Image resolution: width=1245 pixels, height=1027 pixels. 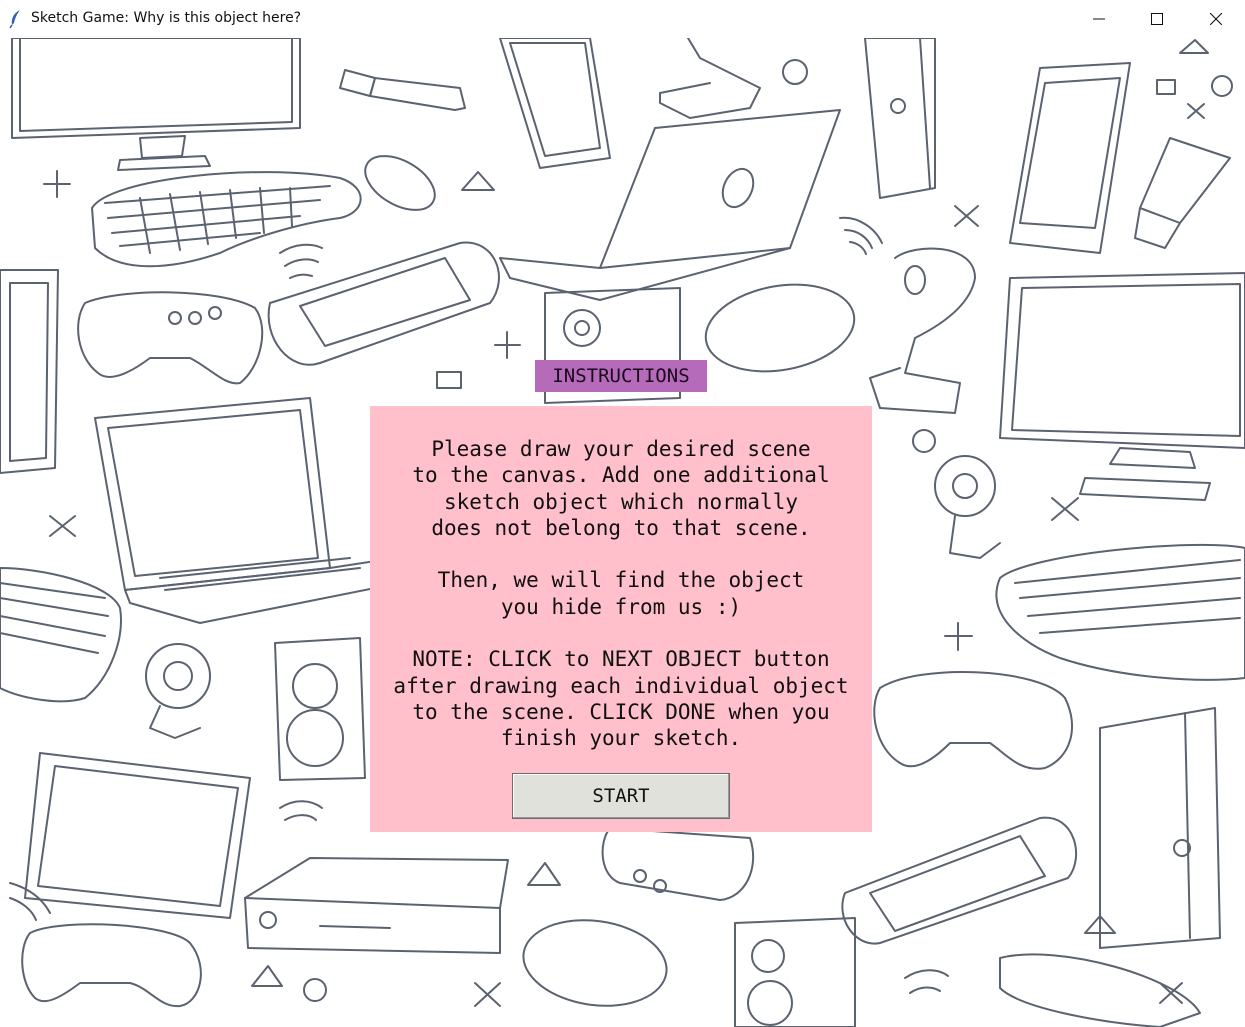 What do you see at coordinates (166, 18) in the screenshot?
I see `window-title: Sketch Game: Why is this object here?` at bounding box center [166, 18].